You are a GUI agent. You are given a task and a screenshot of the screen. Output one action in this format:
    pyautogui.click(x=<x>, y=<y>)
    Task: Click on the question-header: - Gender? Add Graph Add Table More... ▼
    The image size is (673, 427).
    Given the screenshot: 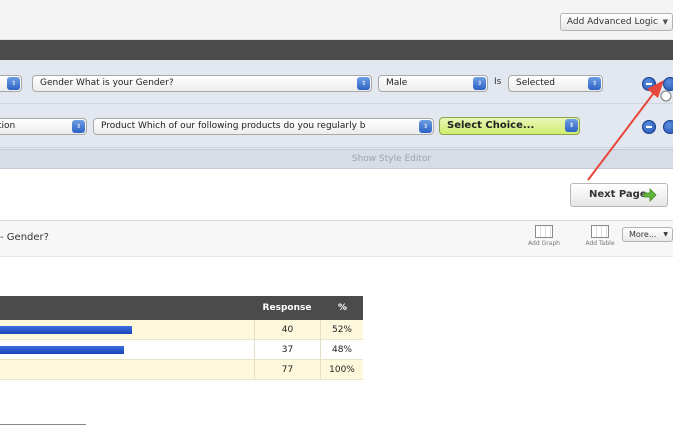 What is the action you would take?
    pyautogui.click(x=336, y=239)
    